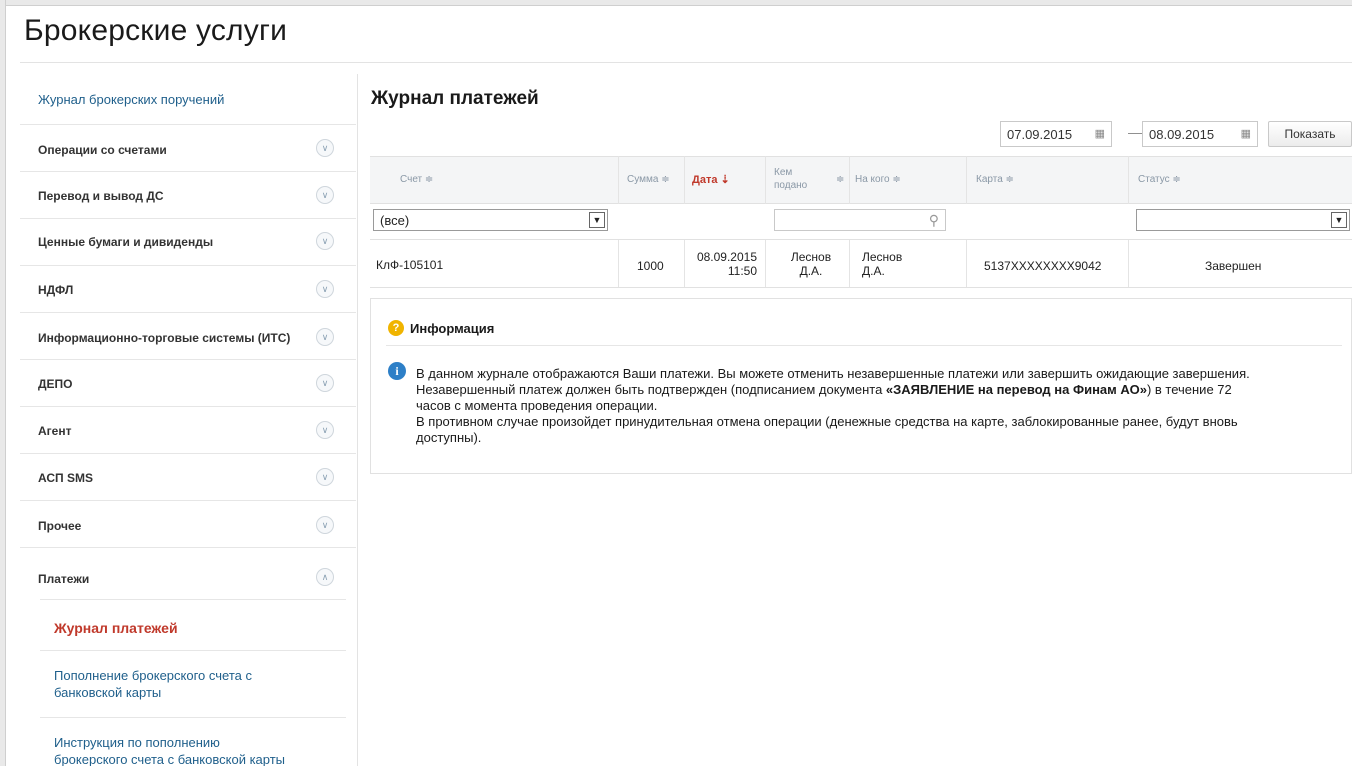  Describe the element at coordinates (3, 383) in the screenshot. I see `window-left-edge` at that location.